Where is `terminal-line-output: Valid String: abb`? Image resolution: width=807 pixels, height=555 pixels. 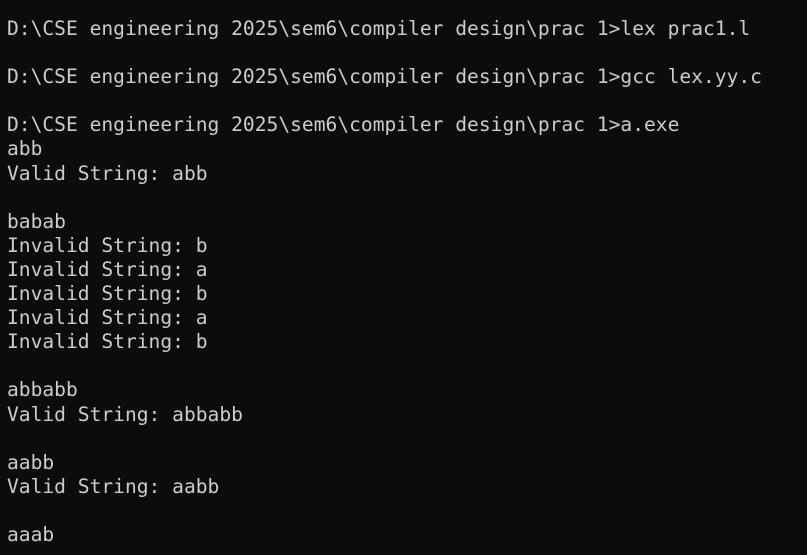
terminal-line-output: Valid String: abb is located at coordinates (107, 173).